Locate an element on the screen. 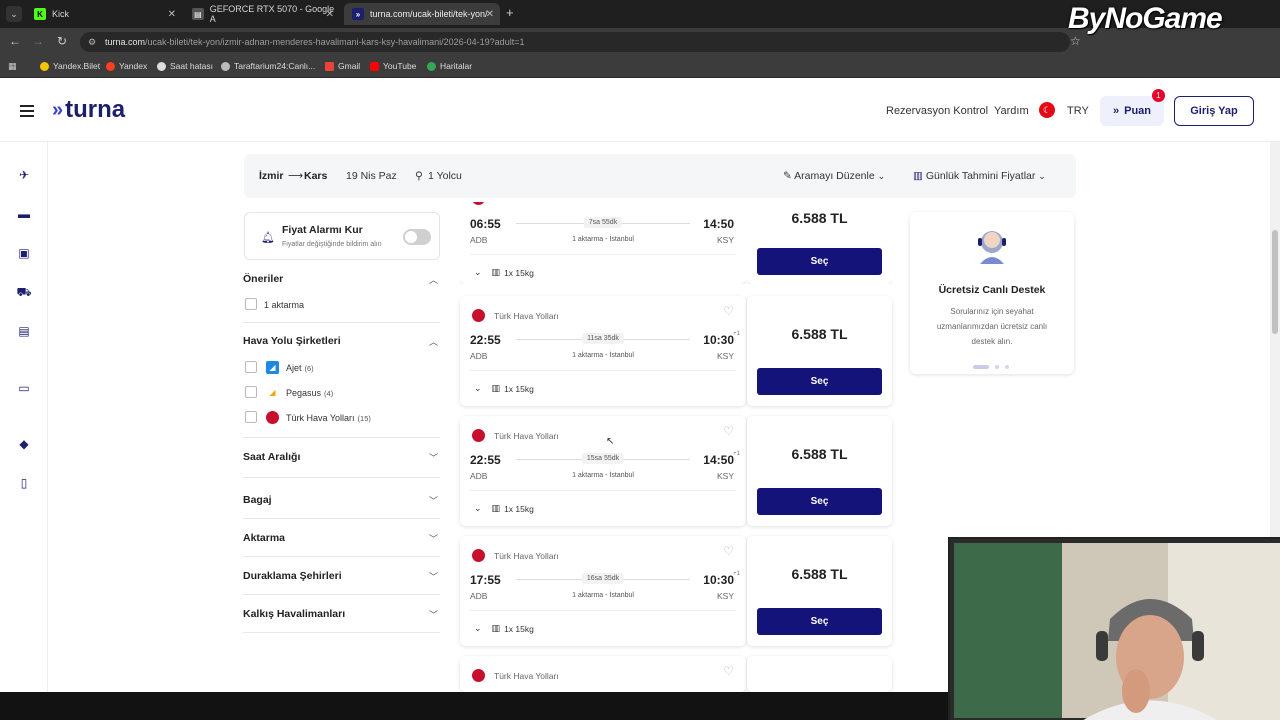  forward-icon: → is located at coordinates (38, 41).